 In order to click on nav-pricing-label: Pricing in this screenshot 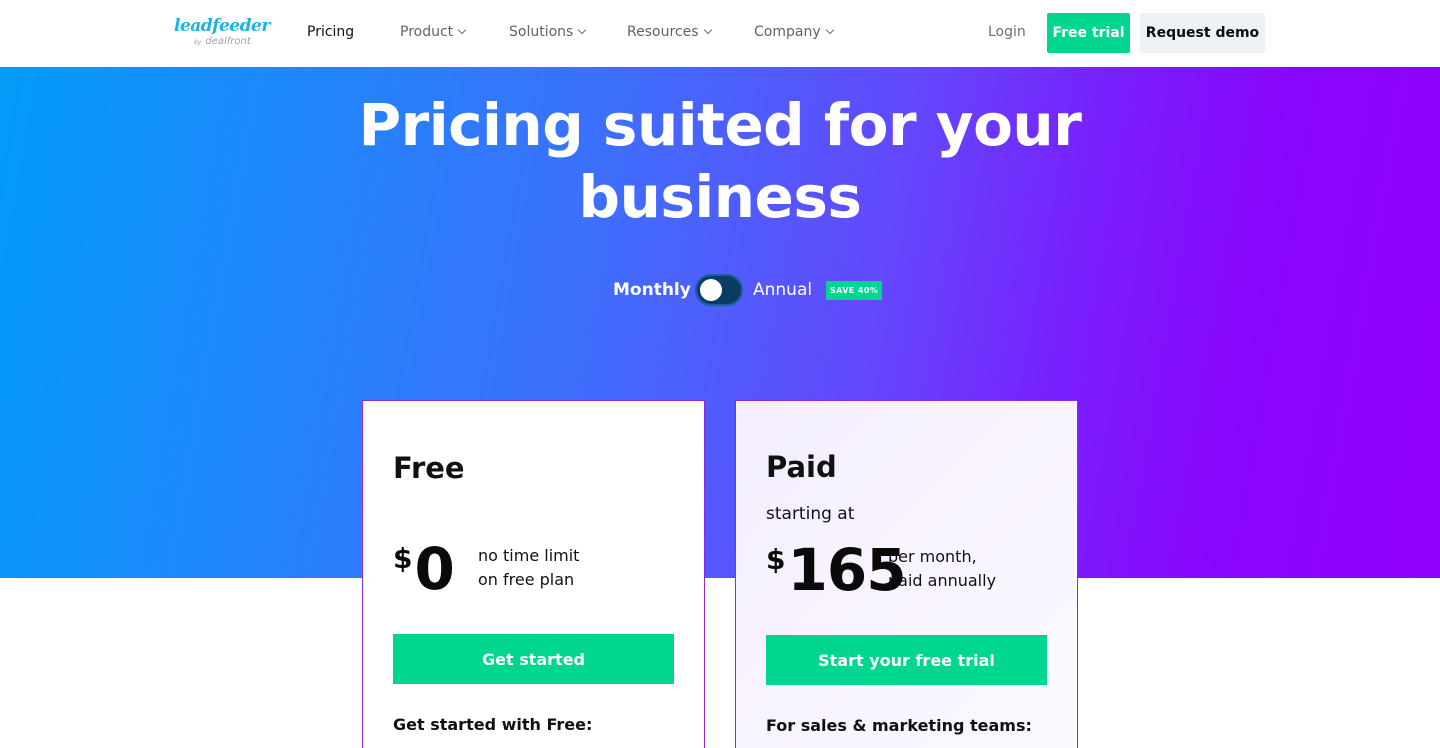, I will do `click(331, 32)`.